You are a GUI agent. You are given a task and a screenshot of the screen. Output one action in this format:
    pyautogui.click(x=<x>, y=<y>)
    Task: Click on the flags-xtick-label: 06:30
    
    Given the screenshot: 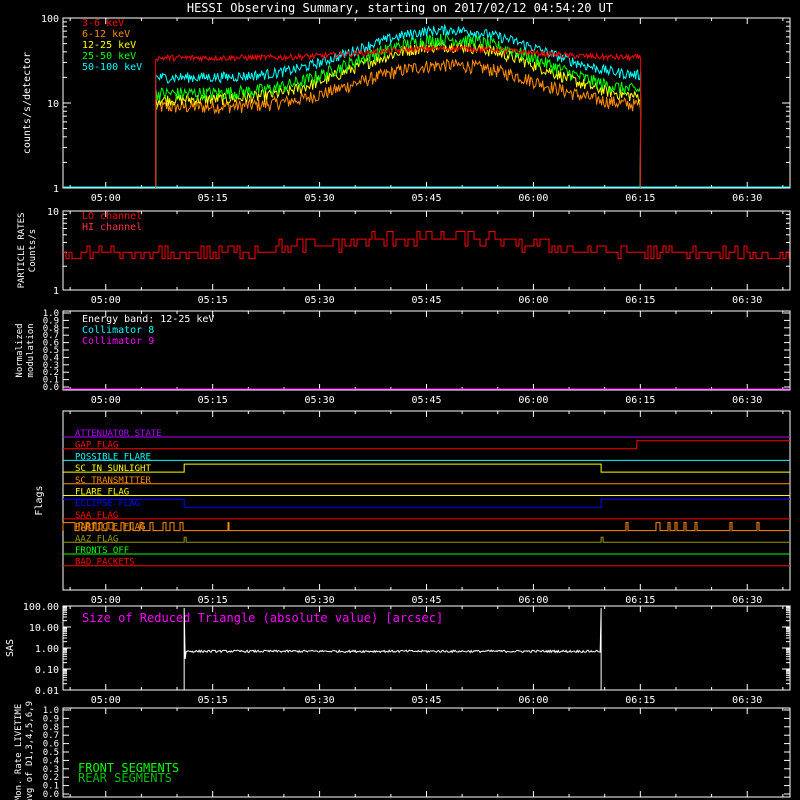 What is the action you would take?
    pyautogui.click(x=747, y=600)
    